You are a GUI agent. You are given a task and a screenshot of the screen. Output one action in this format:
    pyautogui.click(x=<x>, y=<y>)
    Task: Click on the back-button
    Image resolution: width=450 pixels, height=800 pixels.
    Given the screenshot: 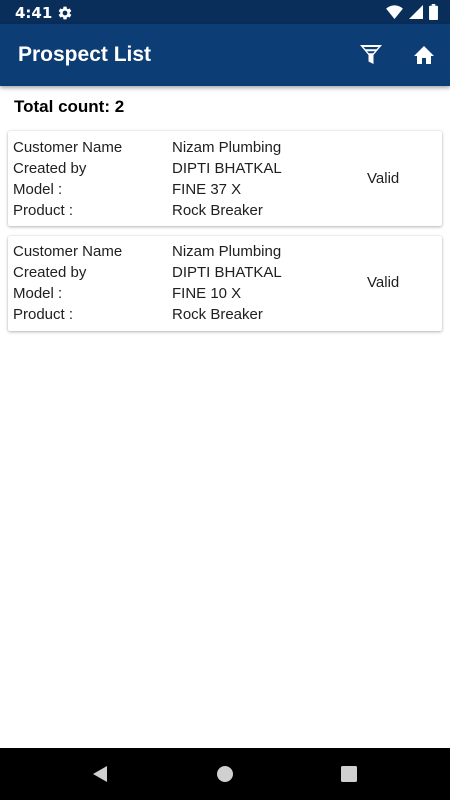 What is the action you would take?
    pyautogui.click(x=100, y=774)
    